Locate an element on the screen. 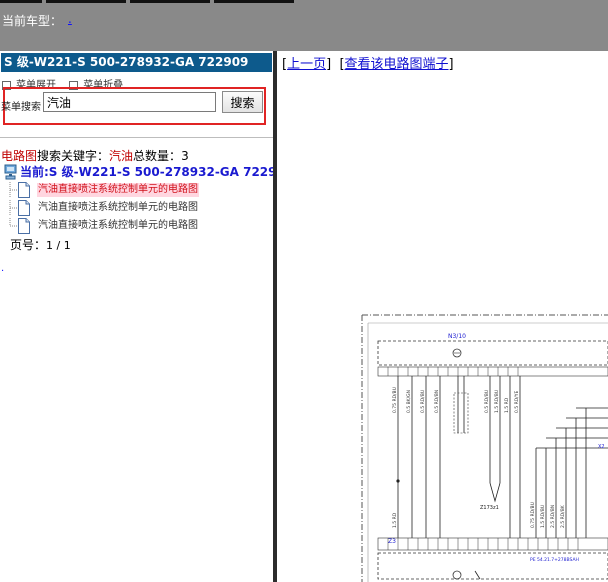 The height and width of the screenshot is (582, 608). ground-symbol is located at coordinates (457, 575).